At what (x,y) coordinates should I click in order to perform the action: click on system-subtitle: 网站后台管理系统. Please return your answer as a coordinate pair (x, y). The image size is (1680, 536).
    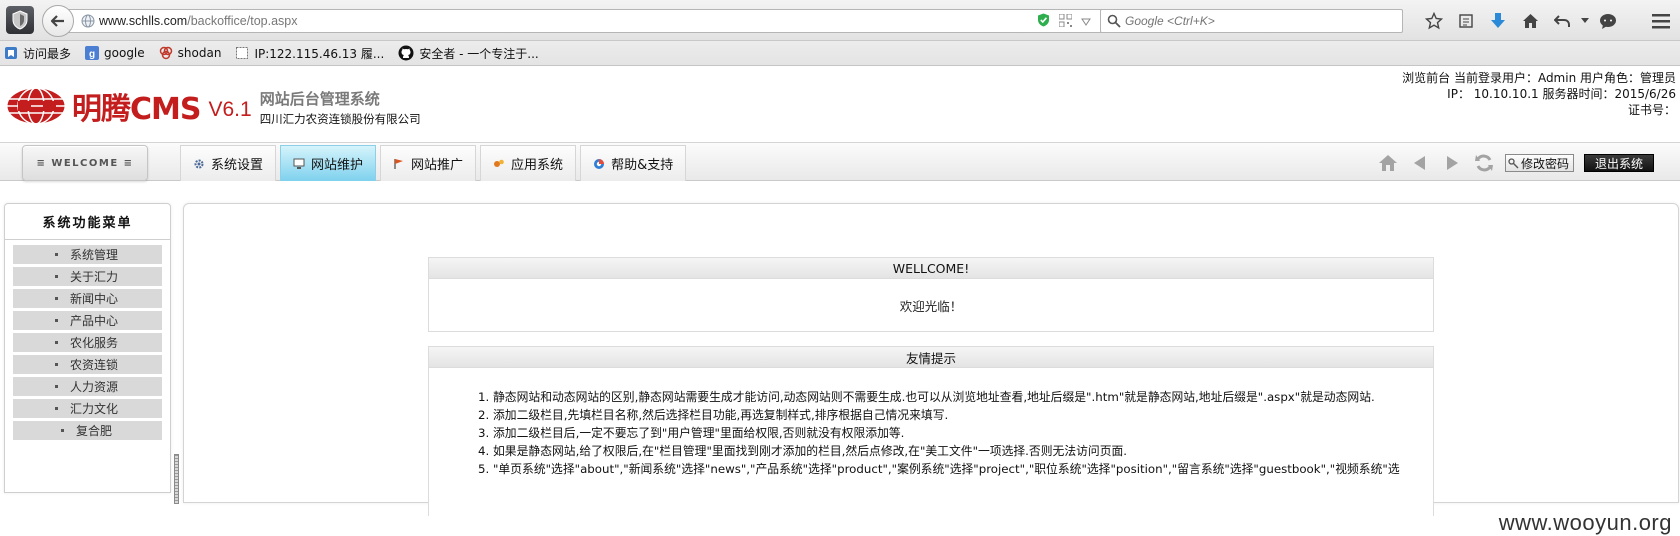
    Looking at the image, I should click on (319, 98).